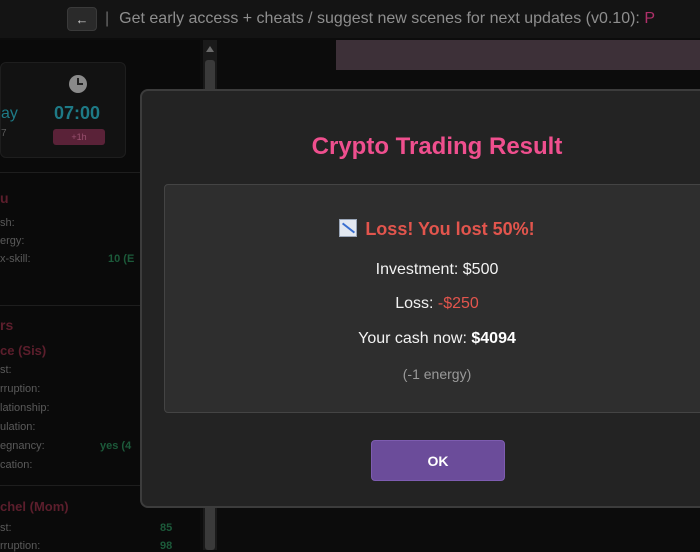 The height and width of the screenshot is (552, 700). I want to click on modal-title: Crypto Trading Result, so click(437, 146).